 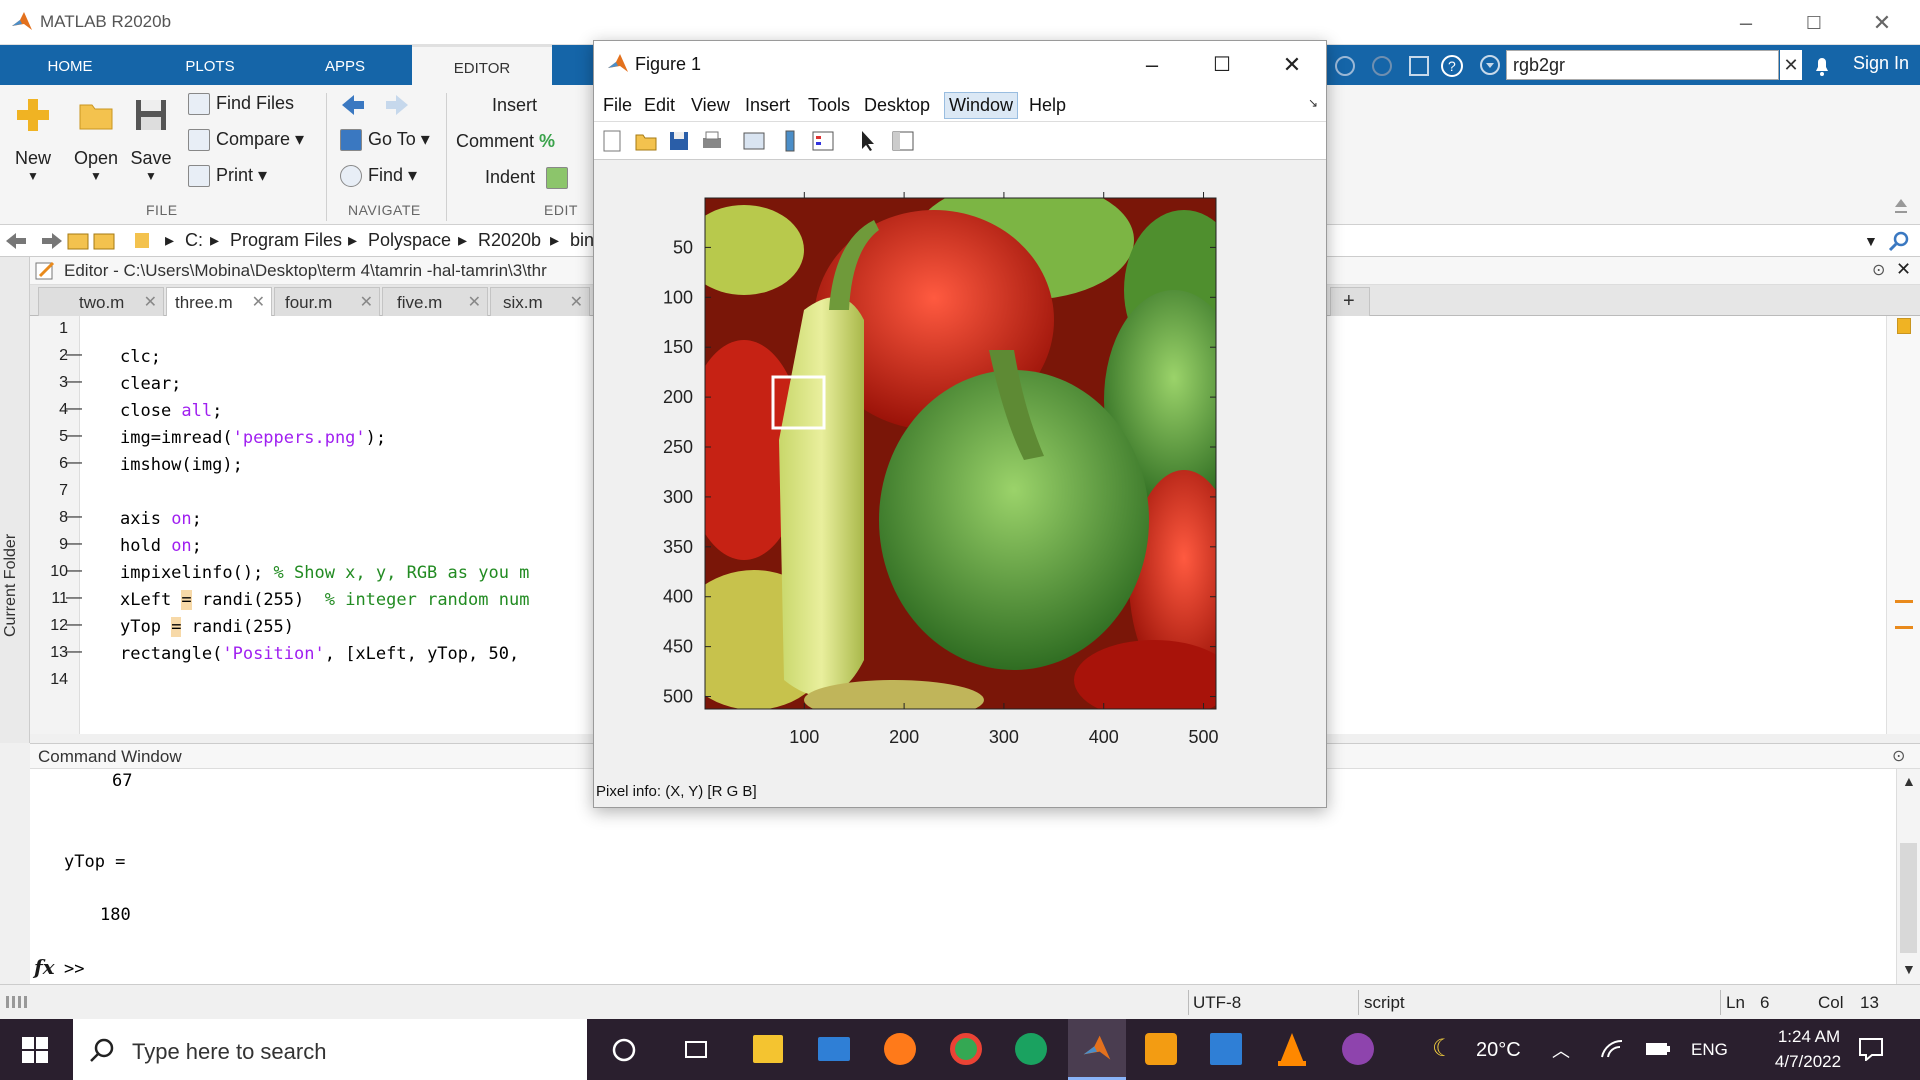 I want to click on new-figure-icon, so click(x=612, y=141).